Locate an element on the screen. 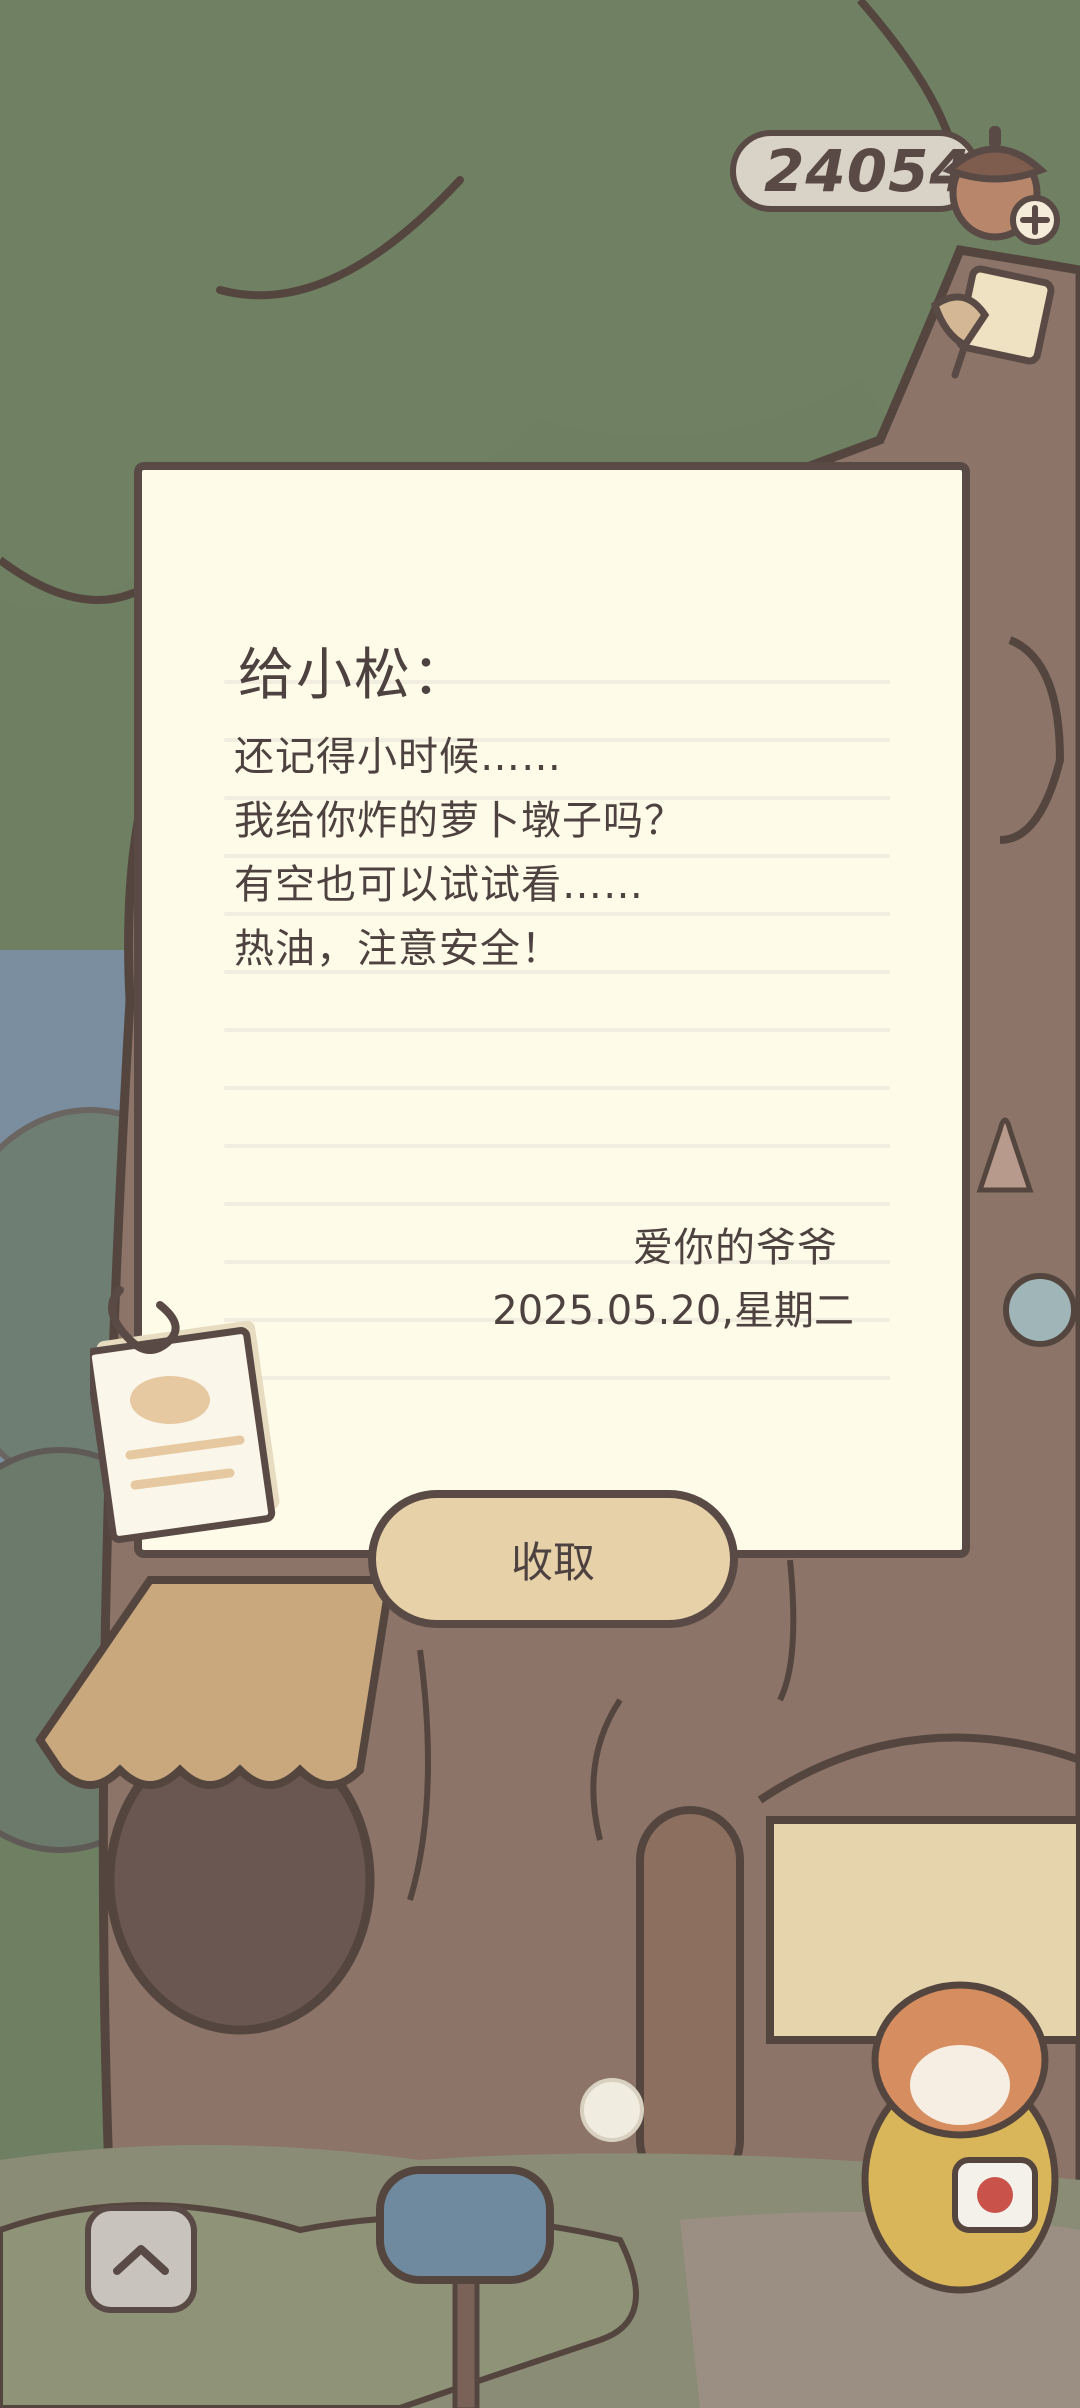 The width and height of the screenshot is (1080, 2408). letter-line: 我给你炸的萝卜墩子吗？ is located at coordinates (459, 821).